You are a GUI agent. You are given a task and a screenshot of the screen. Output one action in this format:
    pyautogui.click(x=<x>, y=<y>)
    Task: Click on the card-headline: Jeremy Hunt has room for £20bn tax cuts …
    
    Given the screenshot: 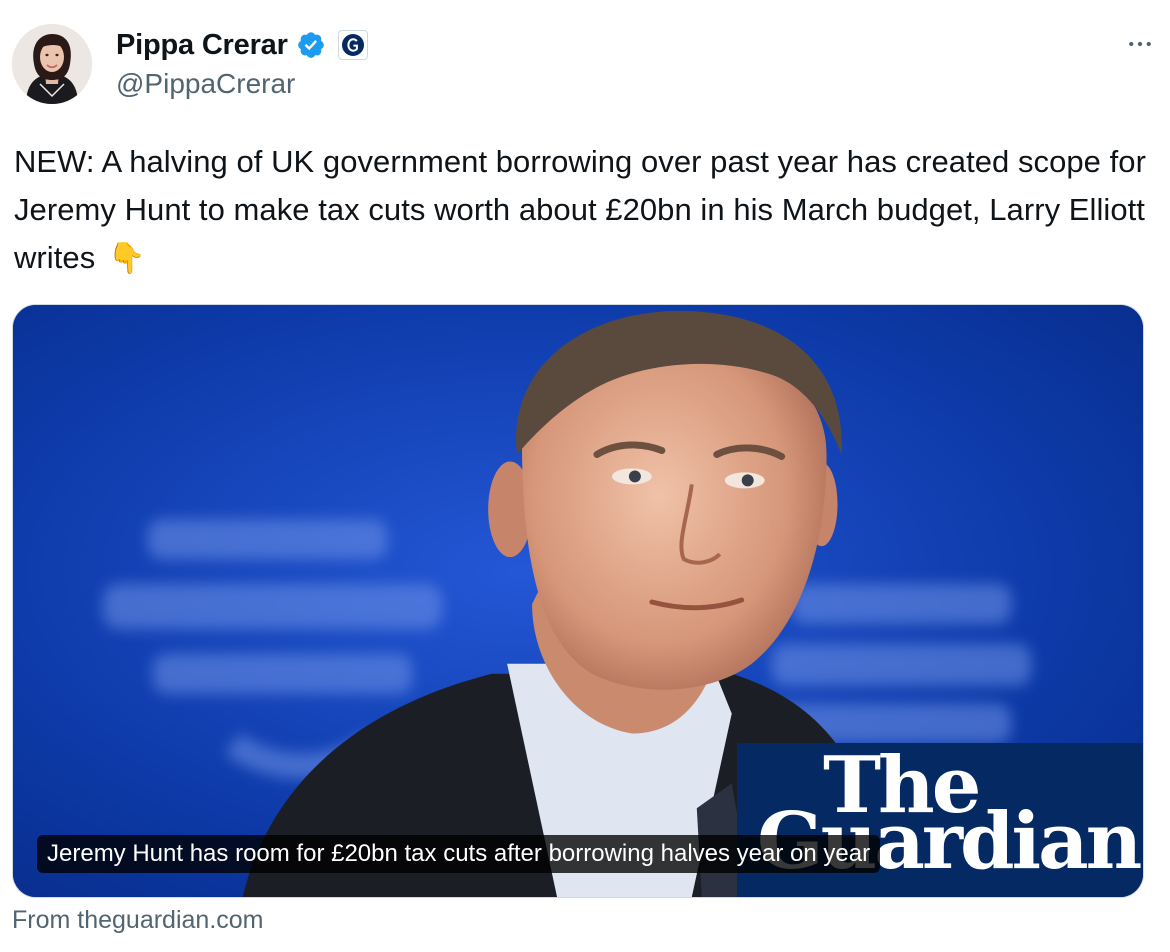 What is the action you would take?
    pyautogui.click(x=459, y=854)
    